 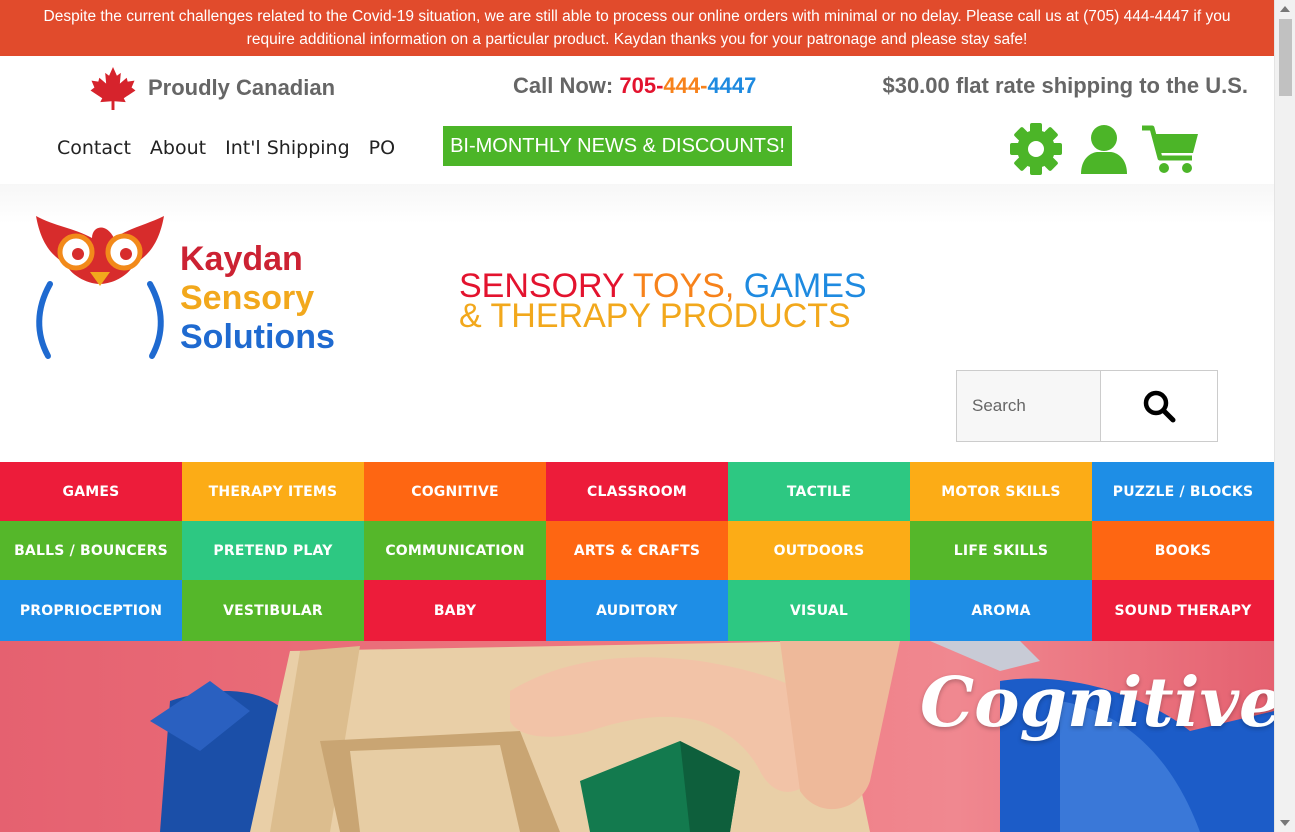 I want to click on site-logo: Kaydan Sensory Solutions, so click(x=184, y=289).